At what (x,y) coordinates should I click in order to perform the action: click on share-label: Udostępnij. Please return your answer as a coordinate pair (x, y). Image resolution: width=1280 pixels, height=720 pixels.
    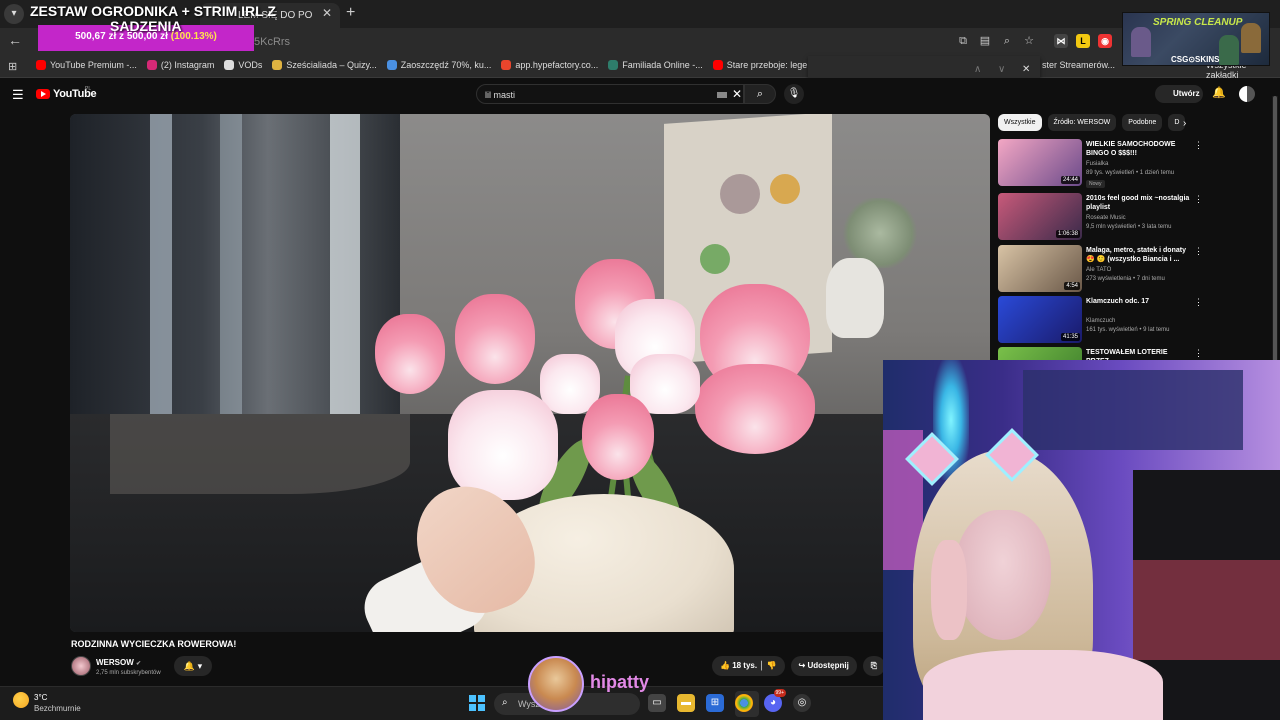
    Looking at the image, I should click on (828, 665).